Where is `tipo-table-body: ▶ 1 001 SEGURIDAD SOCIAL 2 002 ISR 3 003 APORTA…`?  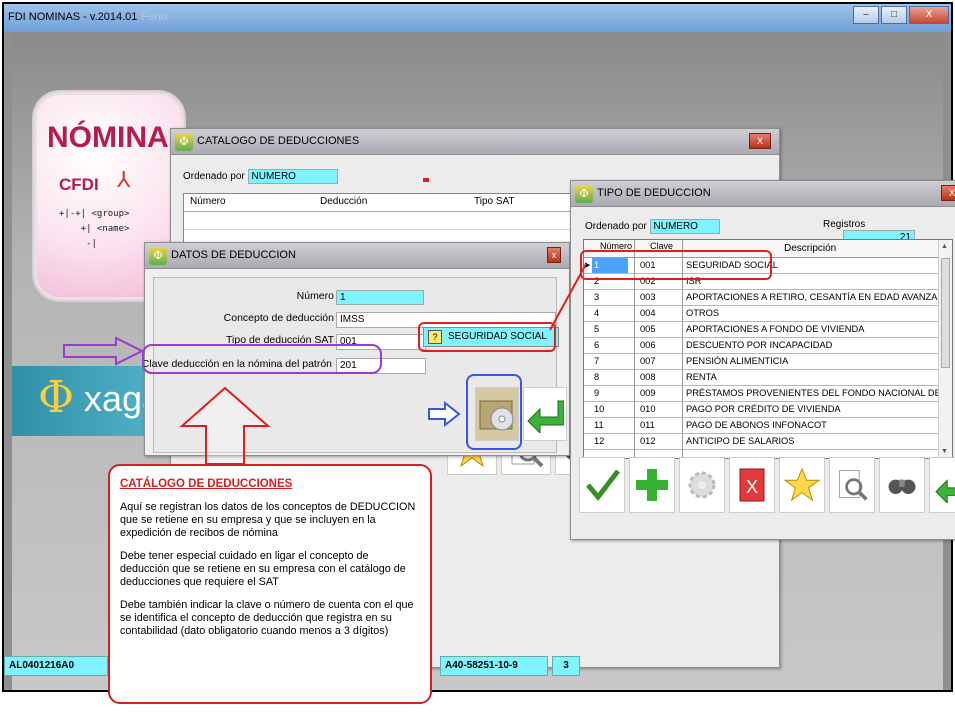
tipo-table-body: ▶ 1 001 SEGURIDAD SOCIAL 2 002 ISR 3 003 APORTA… is located at coordinates (768, 354).